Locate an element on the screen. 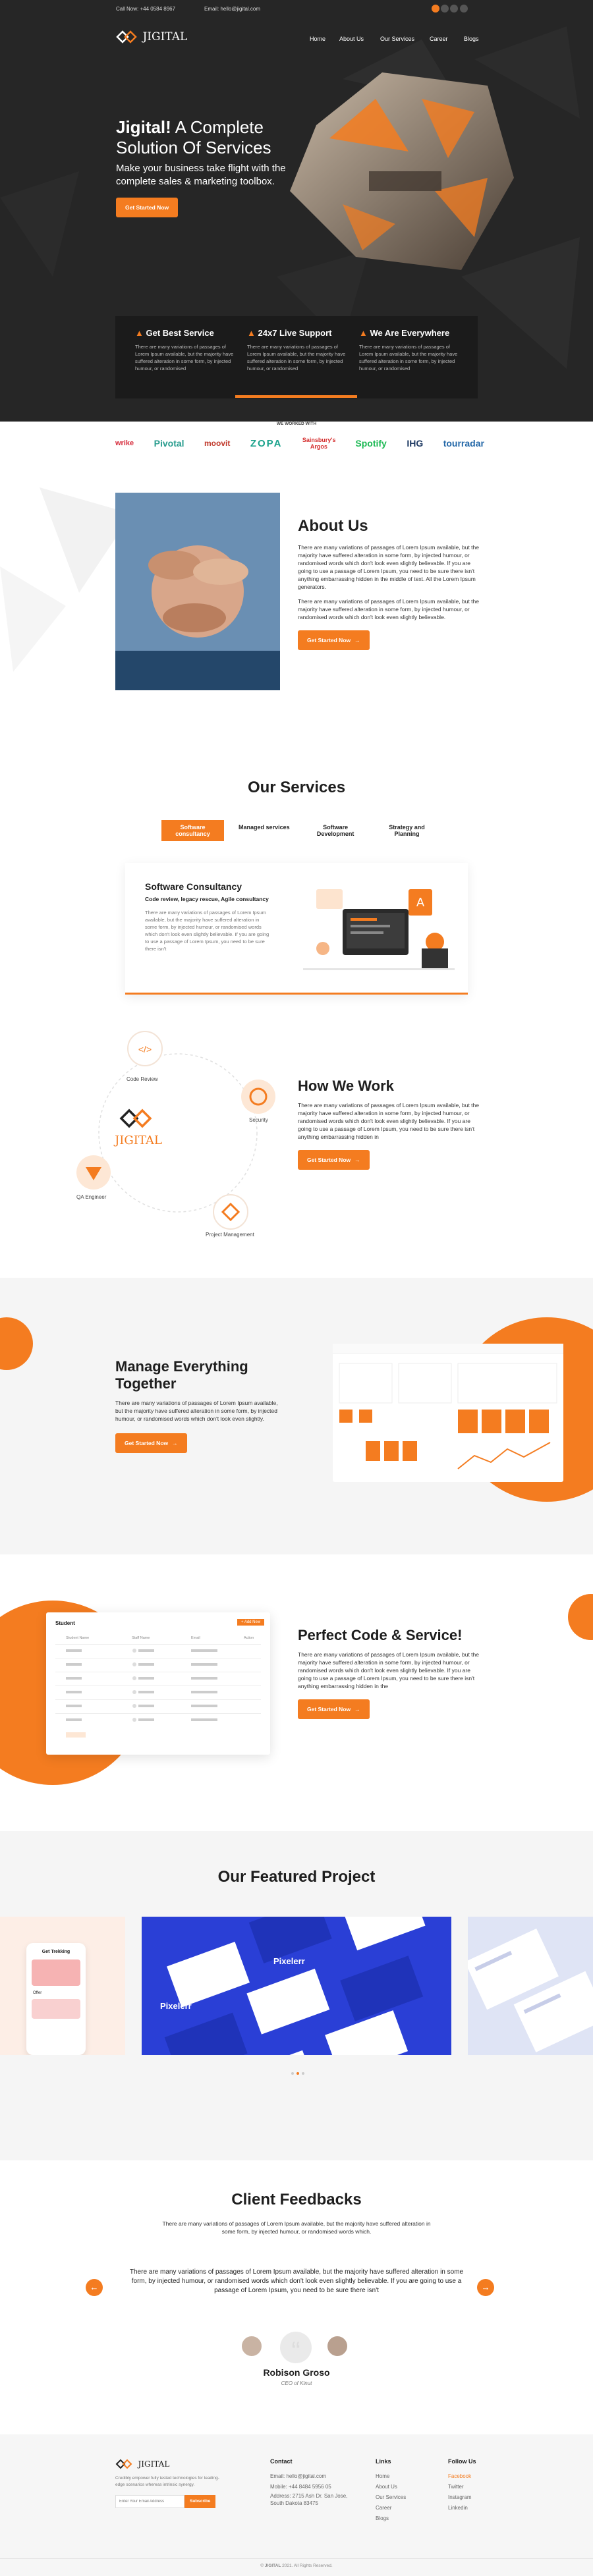 Image resolution: width=593 pixels, height=2576 pixels. mock-col-staff: Staff Name is located at coordinates (141, 1638).